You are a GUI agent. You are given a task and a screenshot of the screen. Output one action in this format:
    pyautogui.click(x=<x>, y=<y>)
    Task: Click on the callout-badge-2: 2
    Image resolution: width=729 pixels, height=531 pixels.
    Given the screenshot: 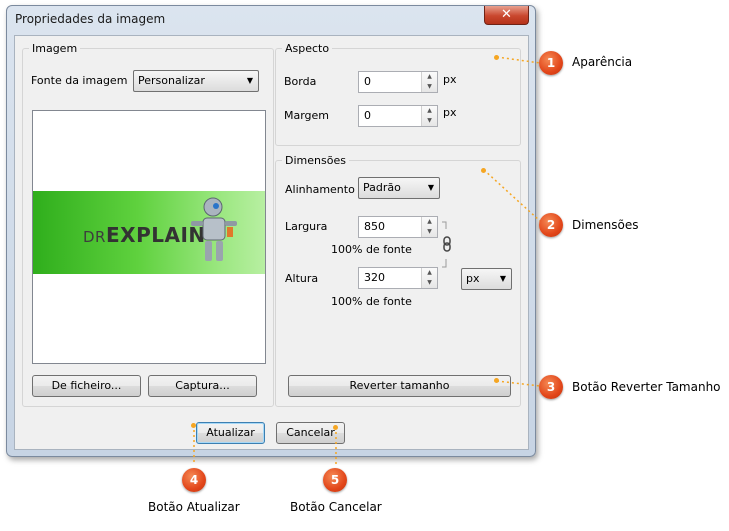 What is the action you would take?
    pyautogui.click(x=551, y=225)
    